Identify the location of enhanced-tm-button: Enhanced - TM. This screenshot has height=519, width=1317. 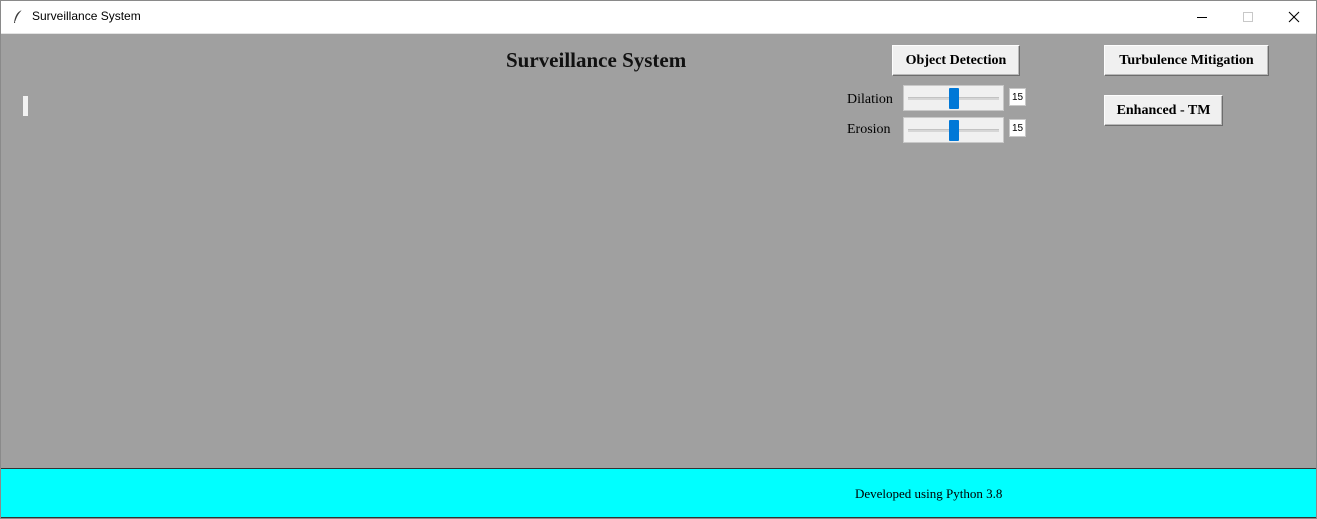
(1163, 110).